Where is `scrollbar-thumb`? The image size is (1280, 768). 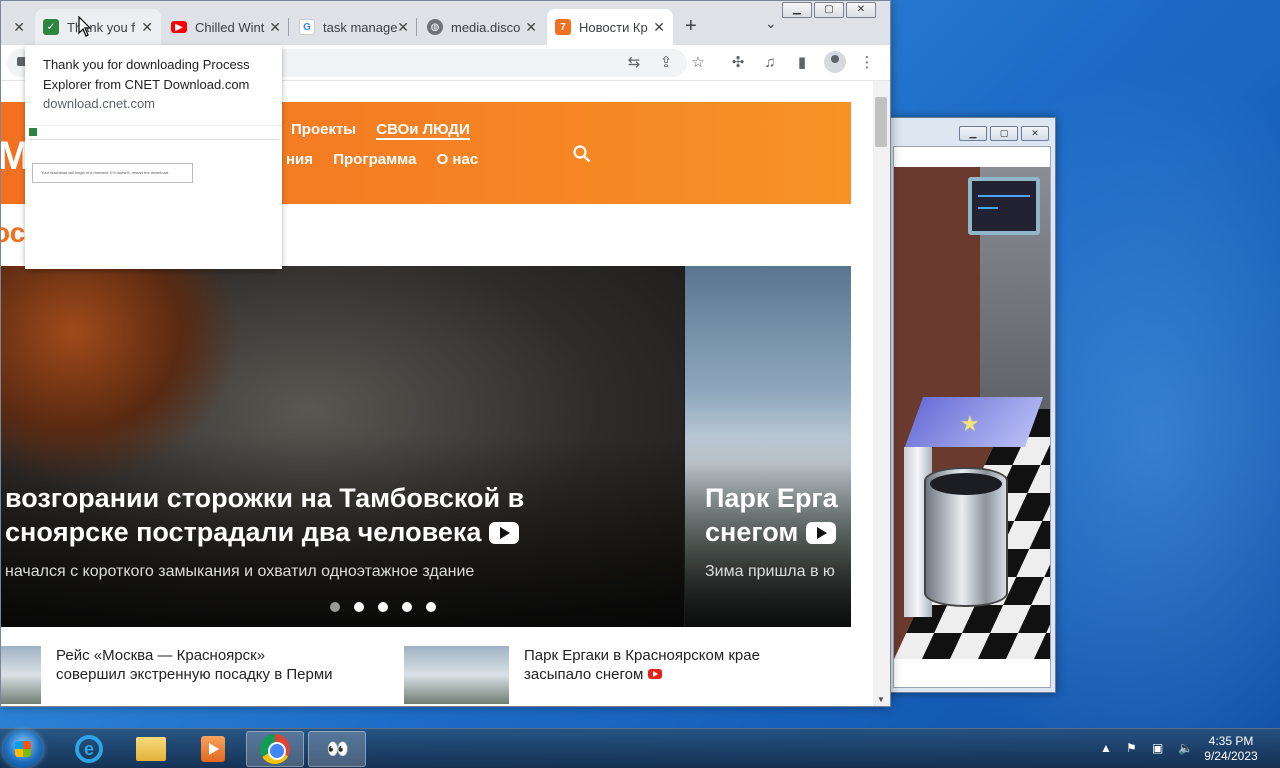
scrollbar-thumb is located at coordinates (881, 122).